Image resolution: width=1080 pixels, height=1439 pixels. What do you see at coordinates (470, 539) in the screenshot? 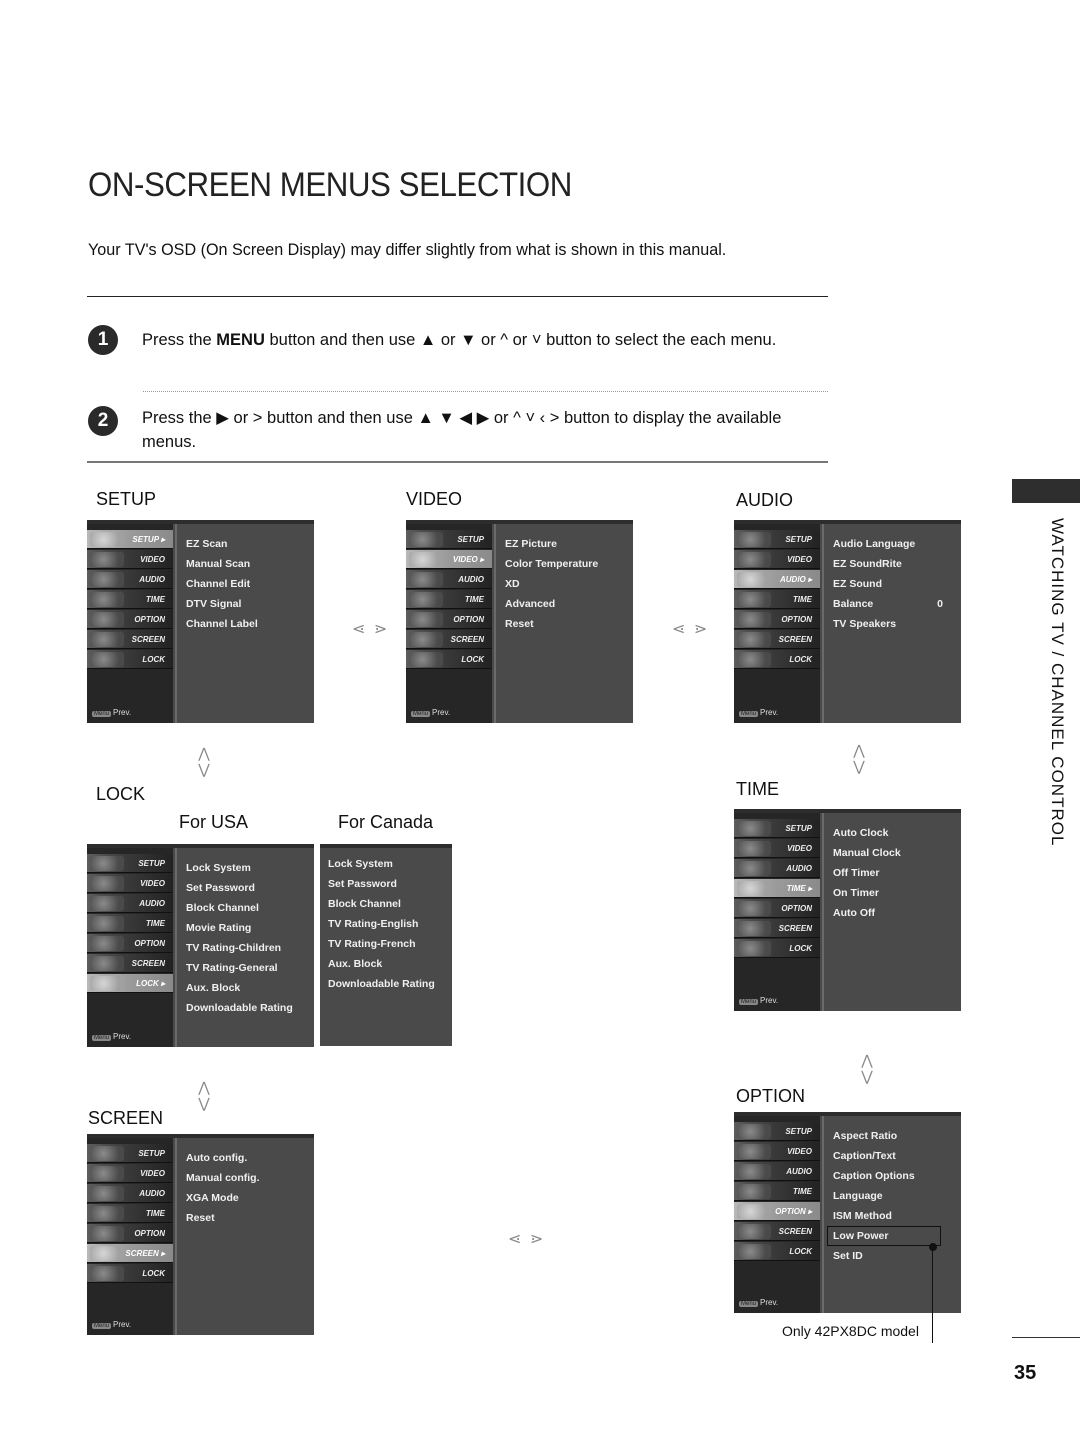
I see `osd-sidebar-label: SETUP` at bounding box center [470, 539].